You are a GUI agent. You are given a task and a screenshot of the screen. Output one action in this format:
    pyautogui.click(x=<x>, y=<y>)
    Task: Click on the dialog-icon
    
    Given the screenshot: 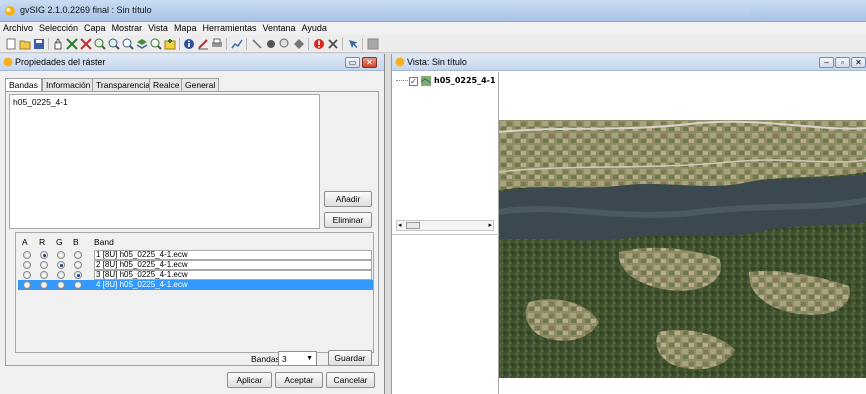 What is the action you would take?
    pyautogui.click(x=8, y=62)
    